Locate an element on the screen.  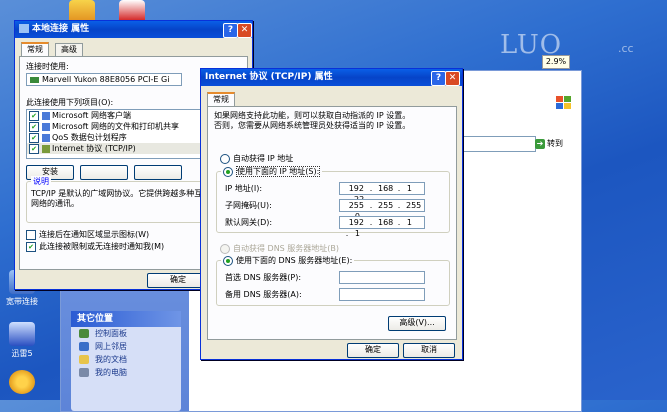
auto-dns-radio is located at coordinates (225, 248).